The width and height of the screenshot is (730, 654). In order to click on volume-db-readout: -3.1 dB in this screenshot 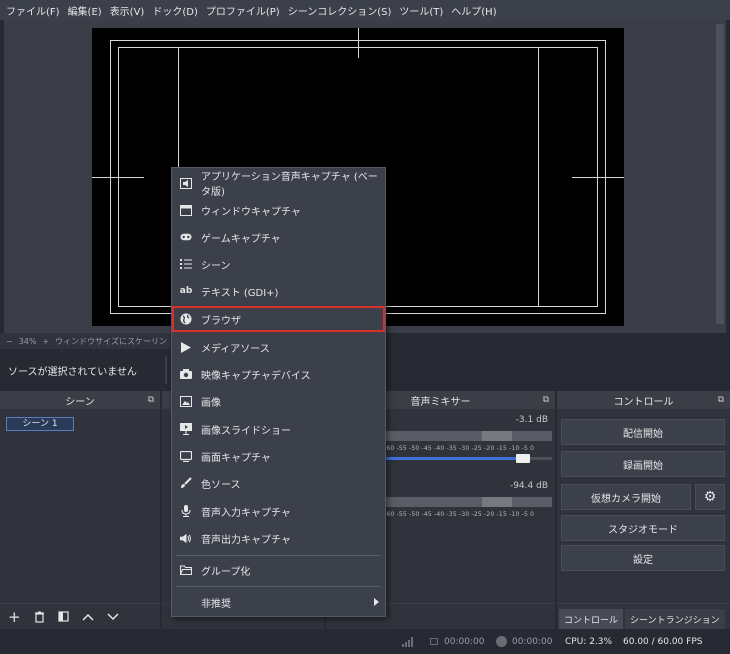, I will do `click(531, 420)`.